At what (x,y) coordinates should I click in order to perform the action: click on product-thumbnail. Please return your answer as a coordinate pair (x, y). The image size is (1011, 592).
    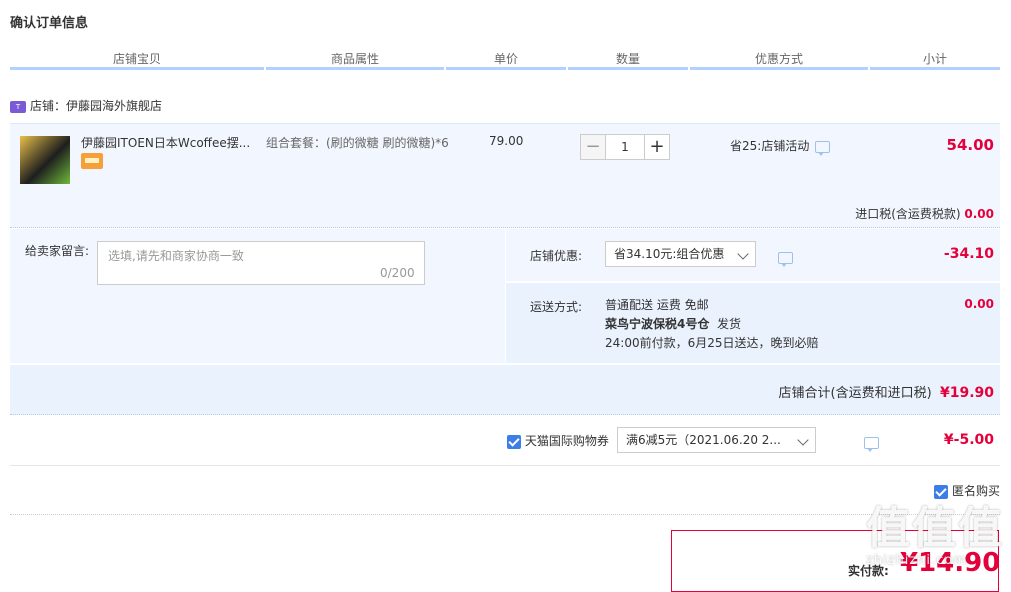
    Looking at the image, I should click on (45, 160).